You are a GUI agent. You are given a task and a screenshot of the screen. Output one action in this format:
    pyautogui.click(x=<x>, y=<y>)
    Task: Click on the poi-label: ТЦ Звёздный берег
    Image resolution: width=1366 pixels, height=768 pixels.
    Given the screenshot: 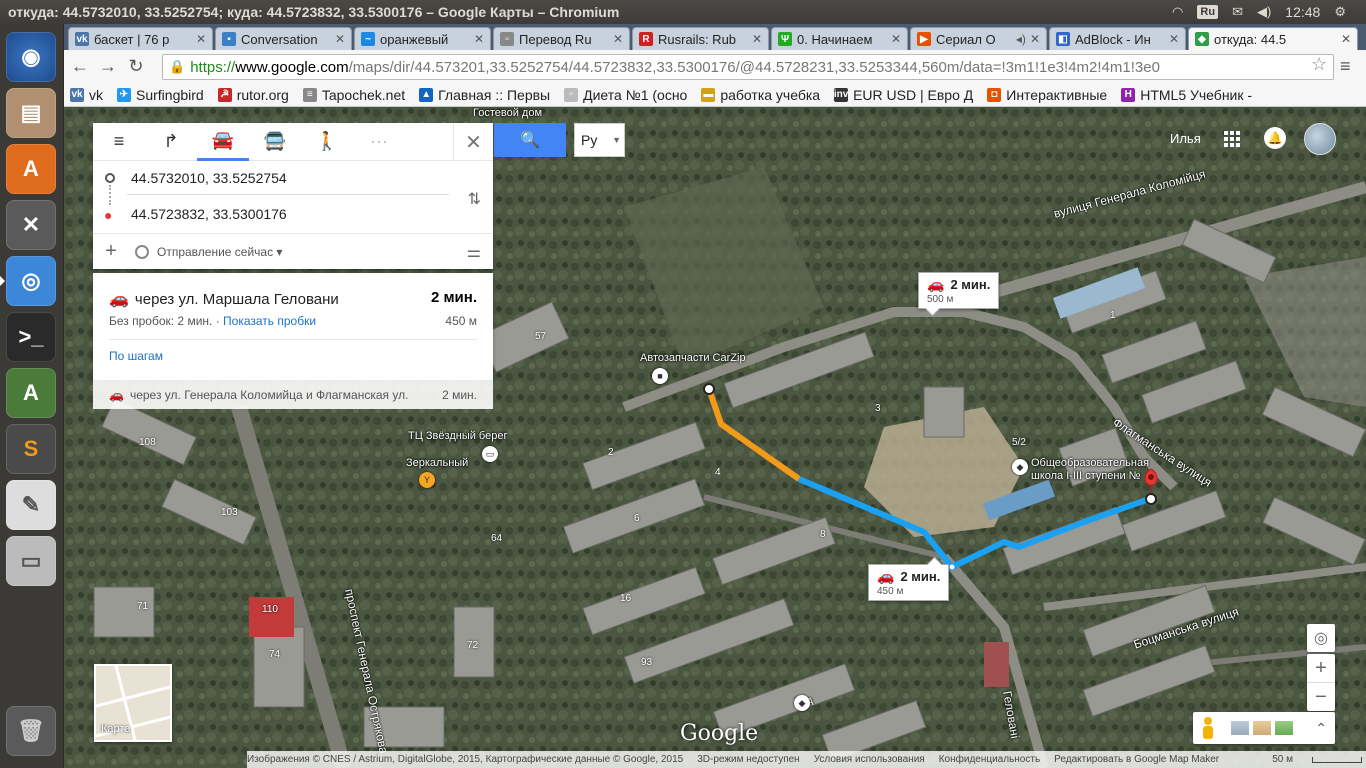 What is the action you would take?
    pyautogui.click(x=457, y=436)
    